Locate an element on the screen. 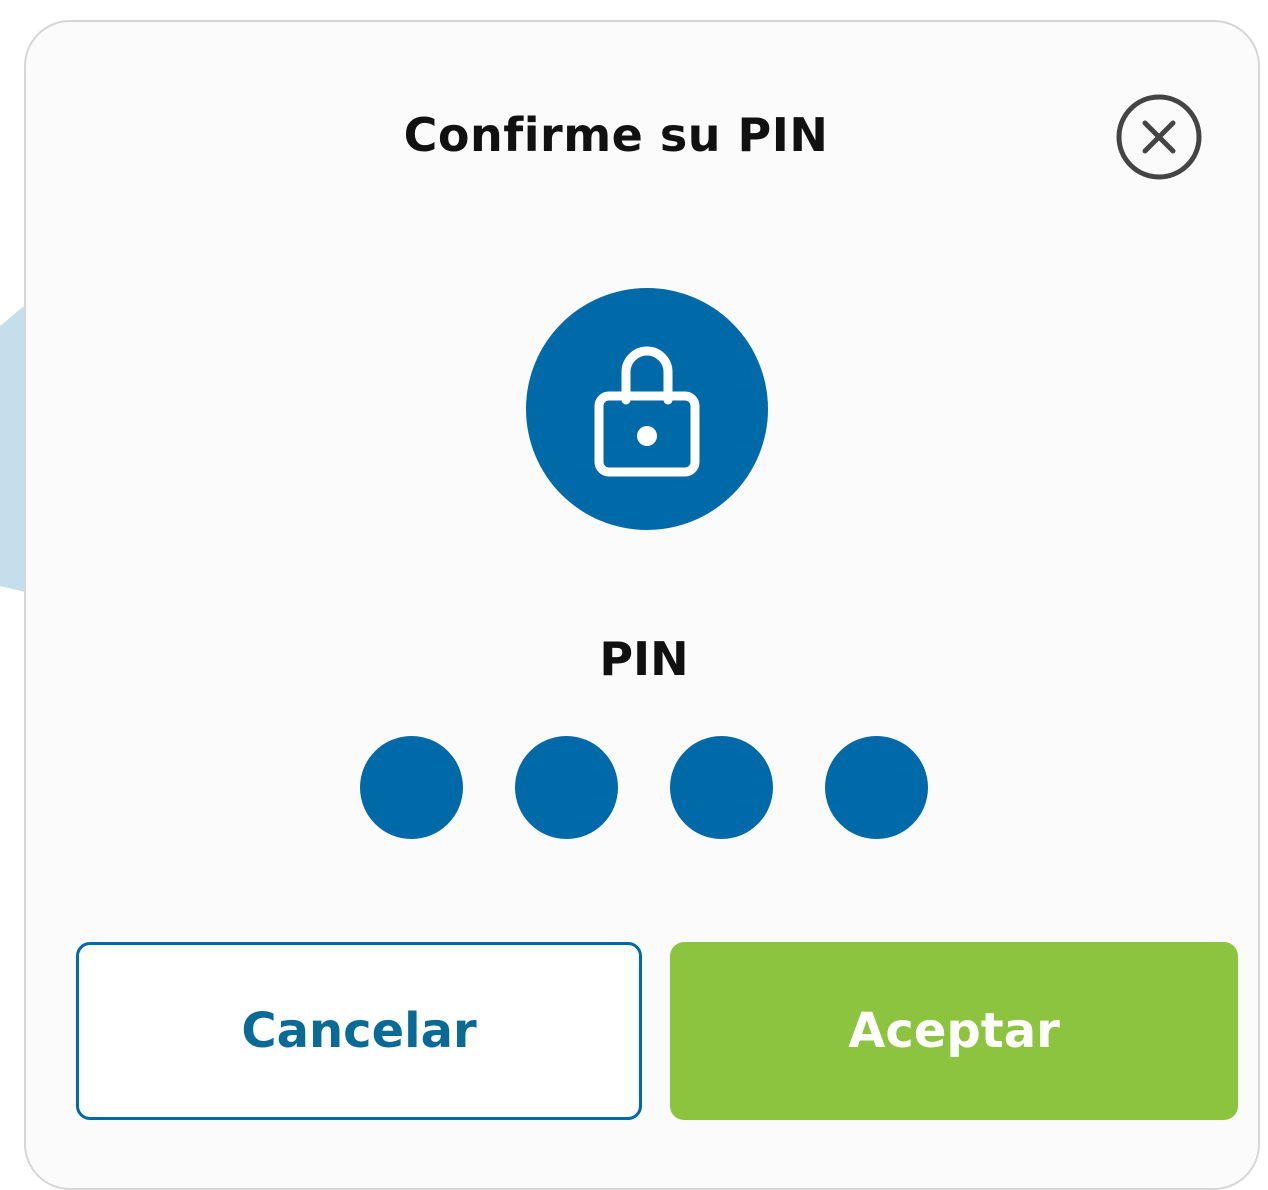 The width and height of the screenshot is (1268, 1190). cancel-button-label: Cancelar is located at coordinates (359, 1031).